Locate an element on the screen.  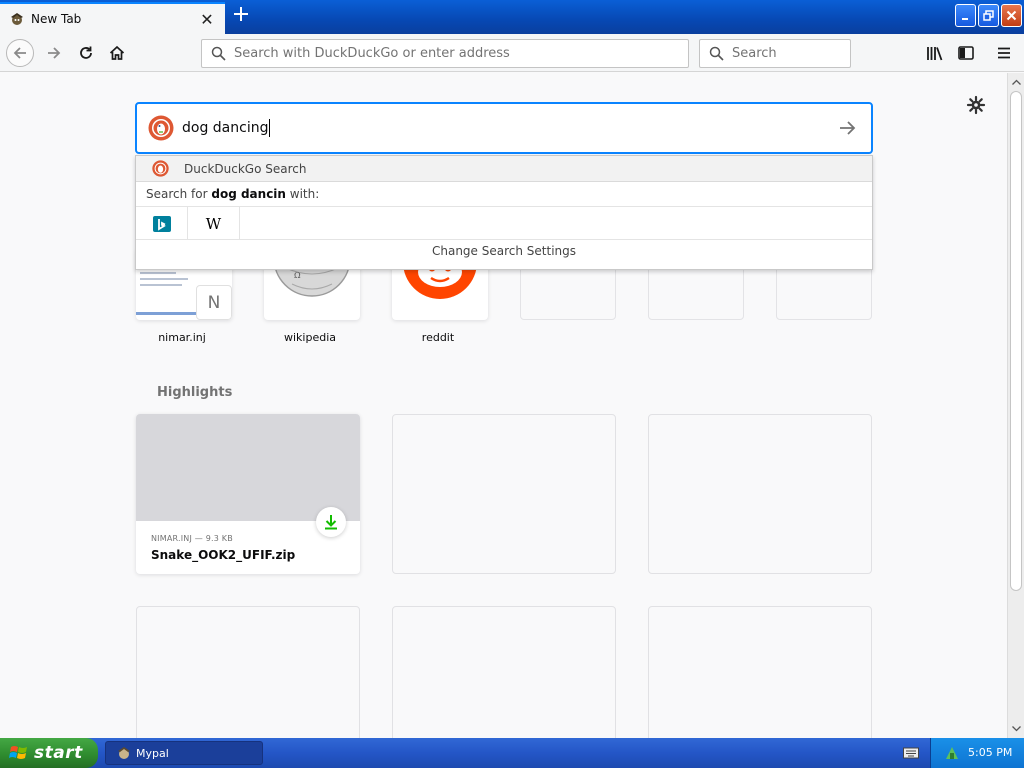
site-letter-badge: N is located at coordinates (214, 302).